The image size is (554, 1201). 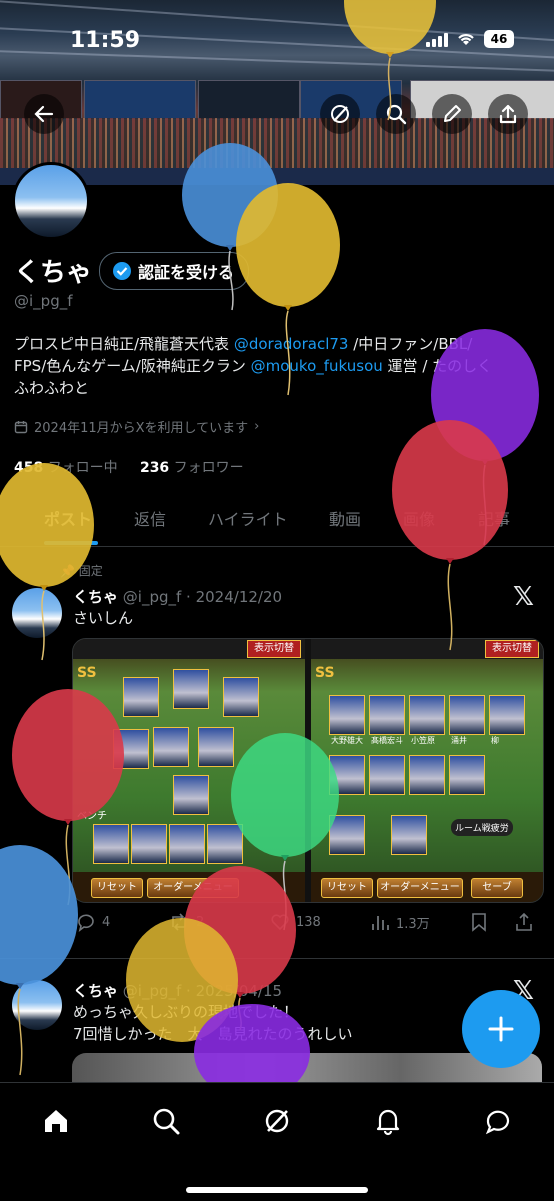 What do you see at coordinates (470, 39) in the screenshot?
I see `status-icons: 46` at bounding box center [470, 39].